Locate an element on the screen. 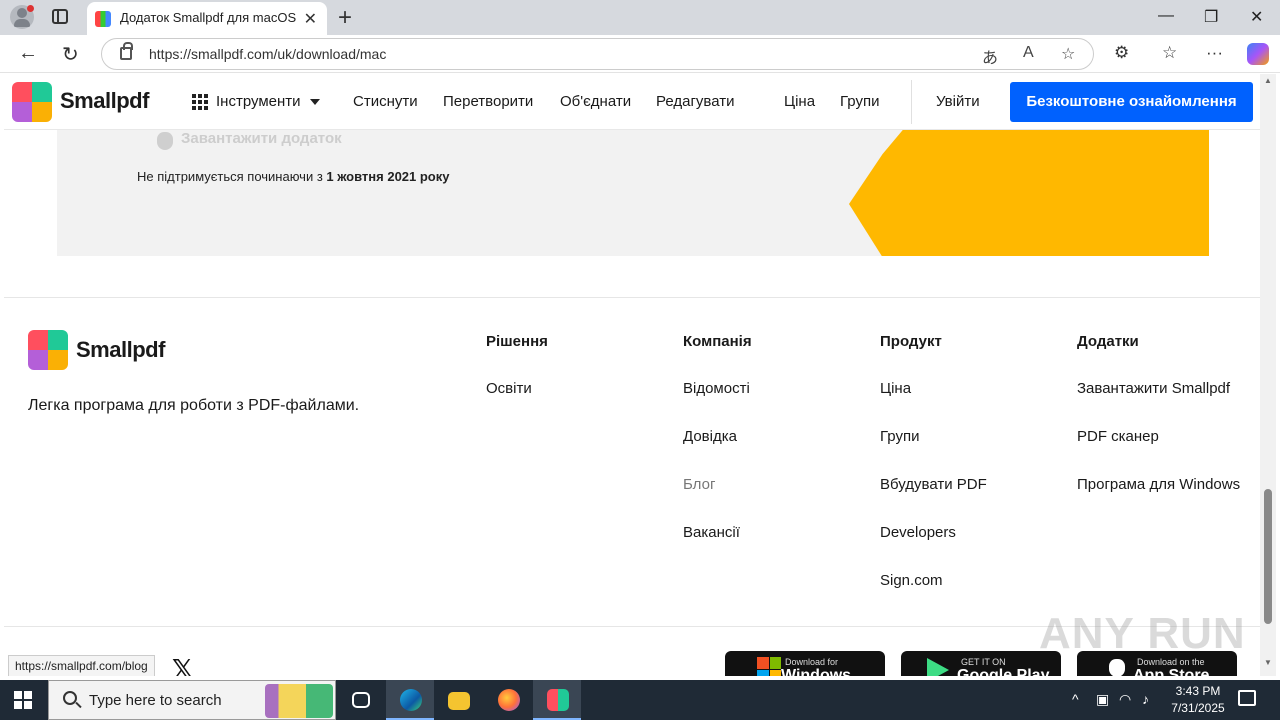 The image size is (1280, 720). store-small-text: Download for is located at coordinates (812, 662).